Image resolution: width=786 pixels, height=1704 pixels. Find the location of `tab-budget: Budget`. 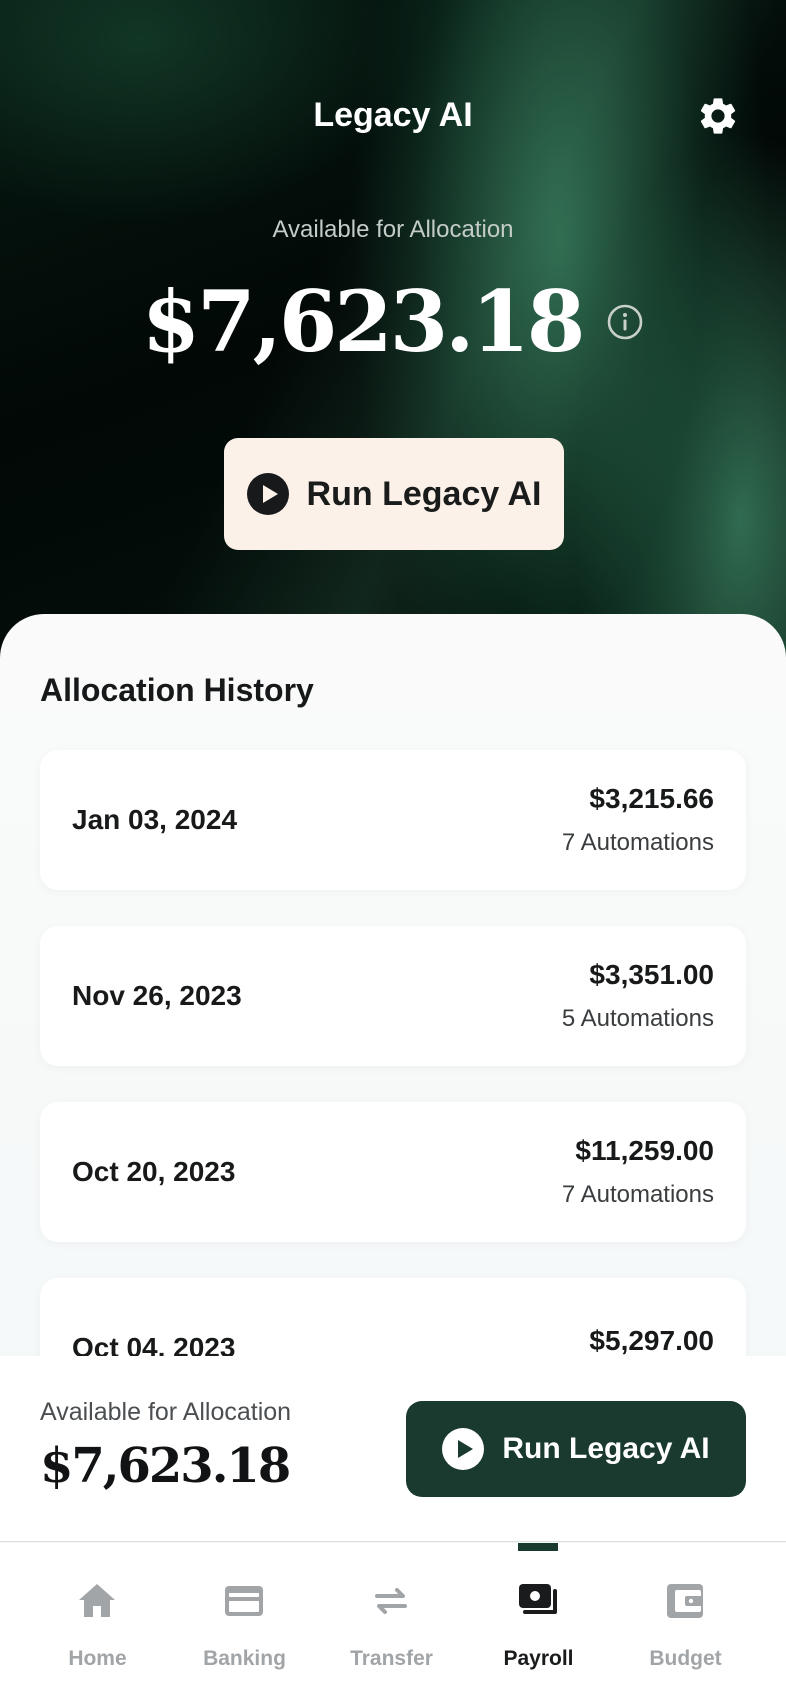

tab-budget: Budget is located at coordinates (685, 1623).